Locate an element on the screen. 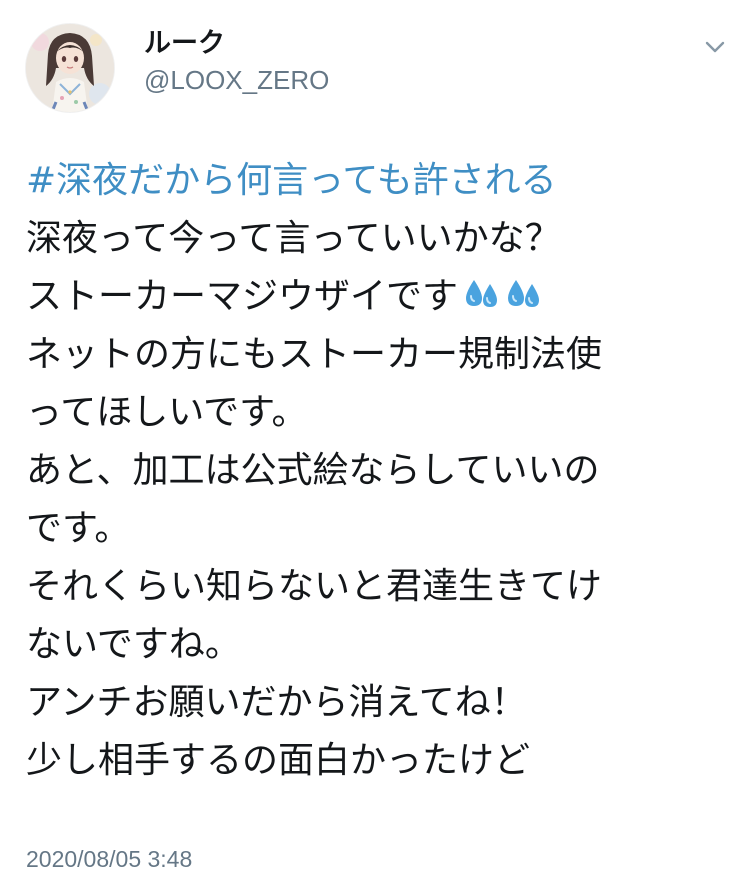 Image resolution: width=750 pixels, height=893 pixels. tweet-line-with-emoji: ストーカーマジウザイです is located at coordinates (376, 297).